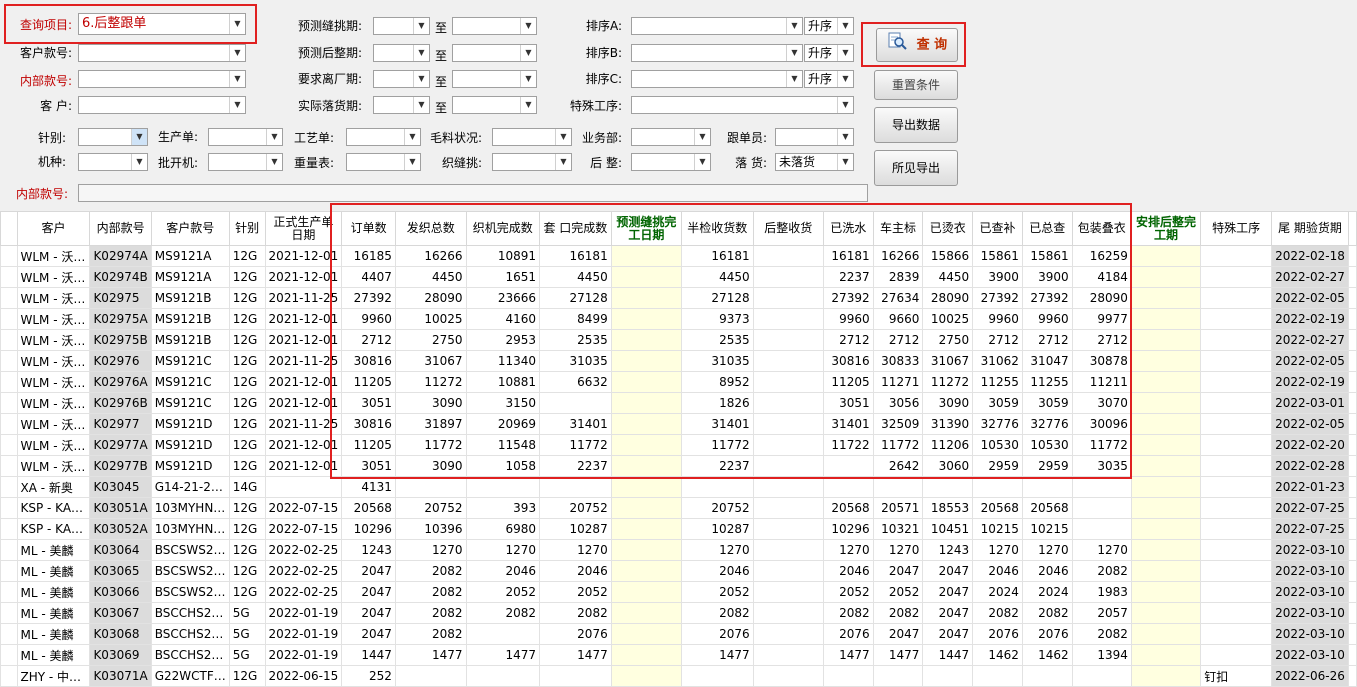 This screenshot has width=1357, height=687. What do you see at coordinates (1101, 228) in the screenshot?
I see `column-header: 包装叠衣` at bounding box center [1101, 228].